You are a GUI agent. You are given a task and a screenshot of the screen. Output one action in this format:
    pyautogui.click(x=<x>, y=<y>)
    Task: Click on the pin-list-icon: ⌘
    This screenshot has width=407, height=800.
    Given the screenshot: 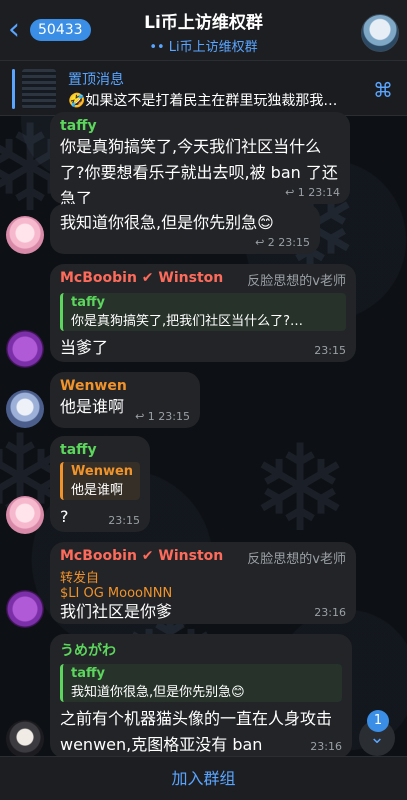 What is the action you would take?
    pyautogui.click(x=383, y=90)
    